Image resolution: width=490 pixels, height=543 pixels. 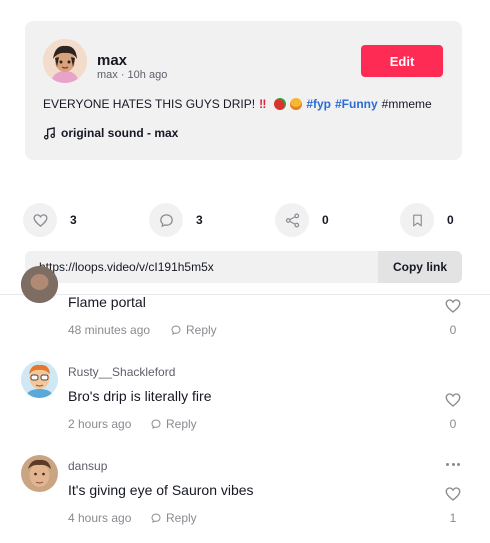 I want to click on sound-label: original sound - max, so click(x=120, y=133).